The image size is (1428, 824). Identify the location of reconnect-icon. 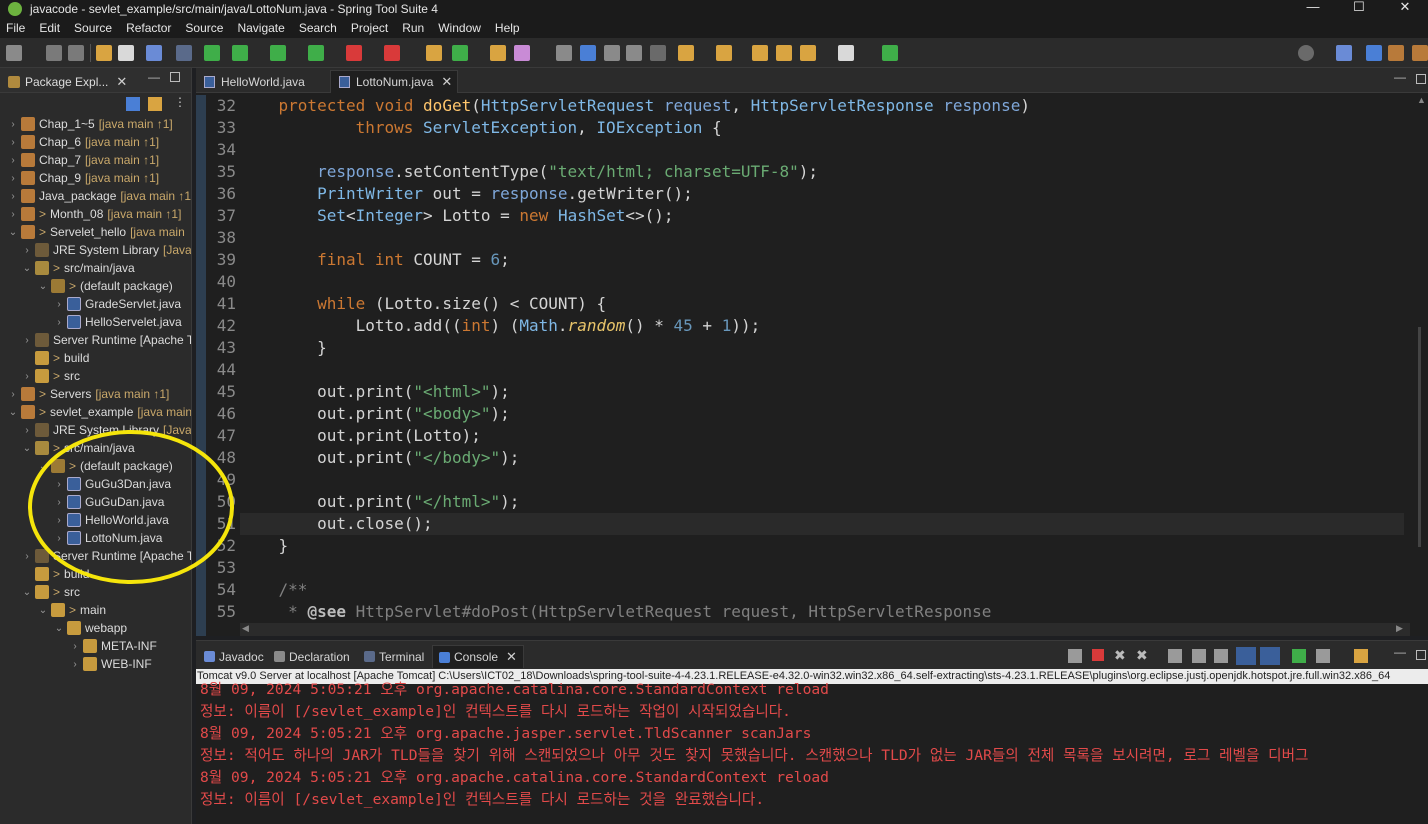
(1075, 656).